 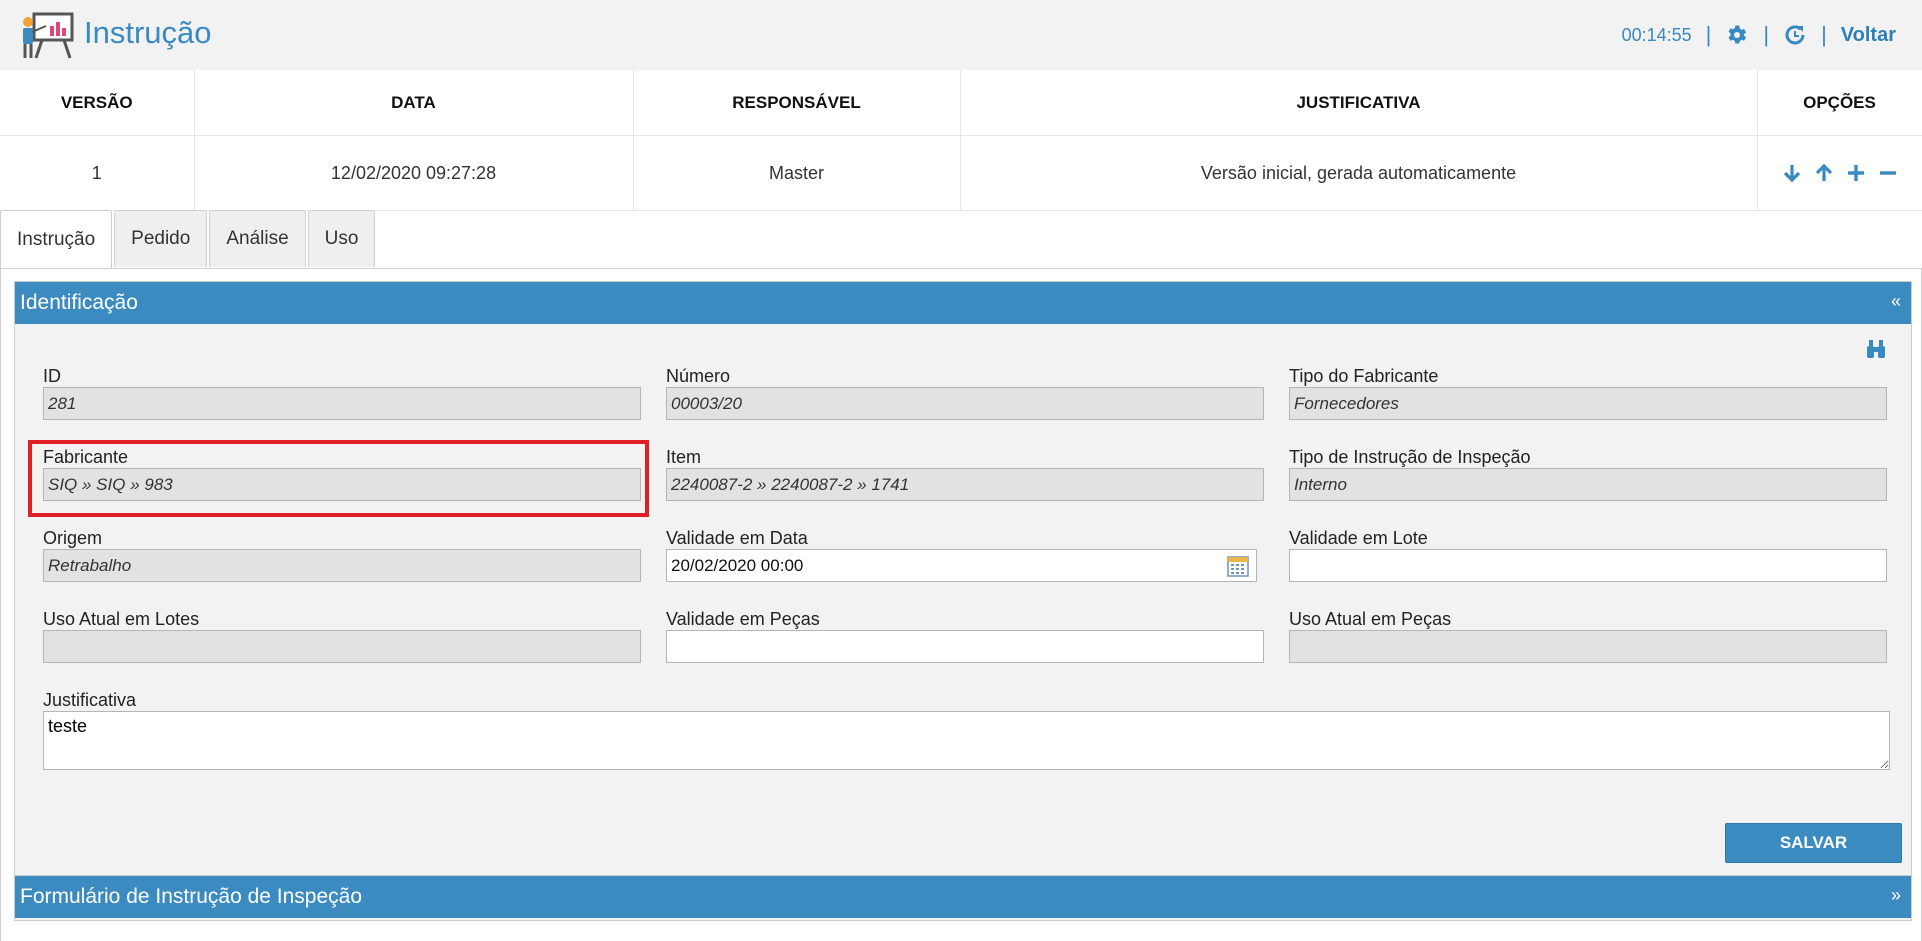 I want to click on tipo-instrucao-field: Interno, so click(x=1588, y=484).